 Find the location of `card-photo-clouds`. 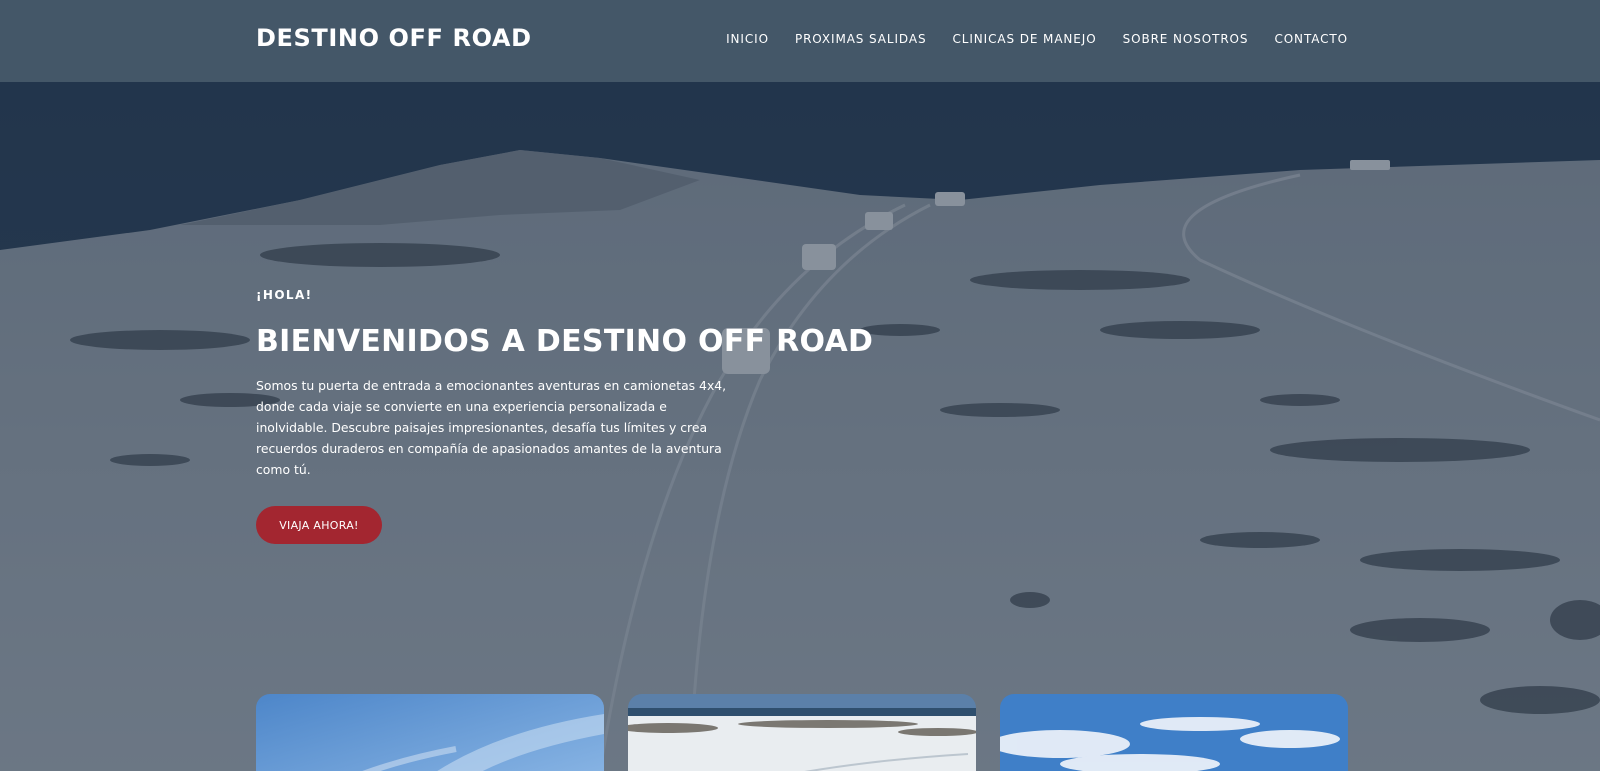

card-photo-clouds is located at coordinates (1174, 732).